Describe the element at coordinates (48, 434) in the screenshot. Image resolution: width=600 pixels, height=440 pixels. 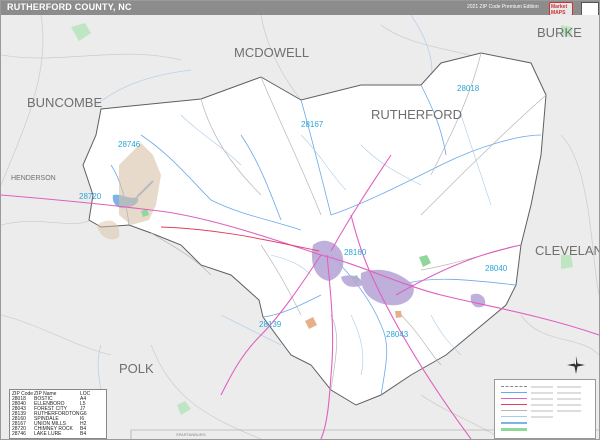
I see `legend-name: LAKE LURE` at that location.